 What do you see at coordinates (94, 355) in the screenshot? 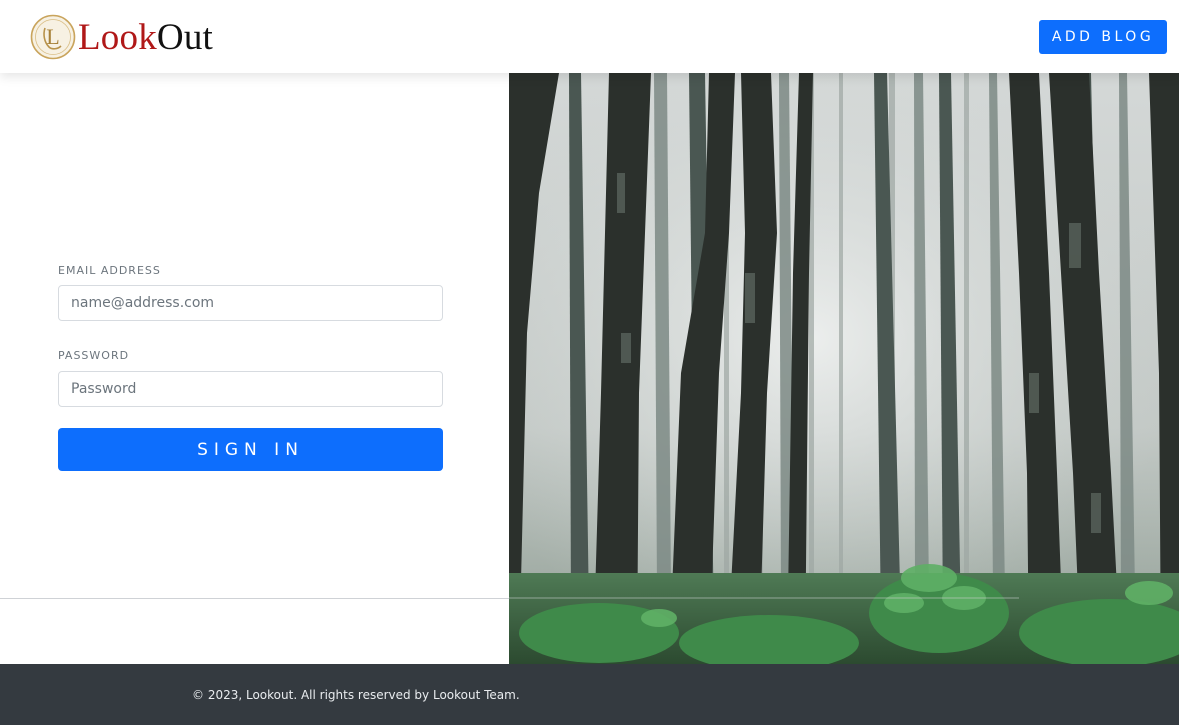
I see `password-label: PASSWORD` at bounding box center [94, 355].